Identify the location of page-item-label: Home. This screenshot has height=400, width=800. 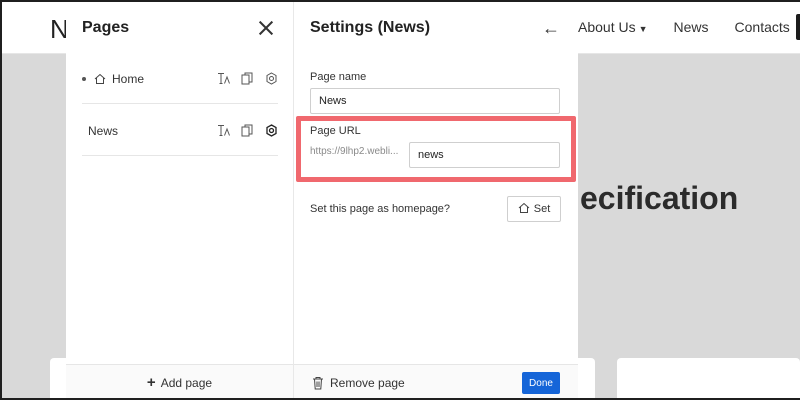
(128, 78).